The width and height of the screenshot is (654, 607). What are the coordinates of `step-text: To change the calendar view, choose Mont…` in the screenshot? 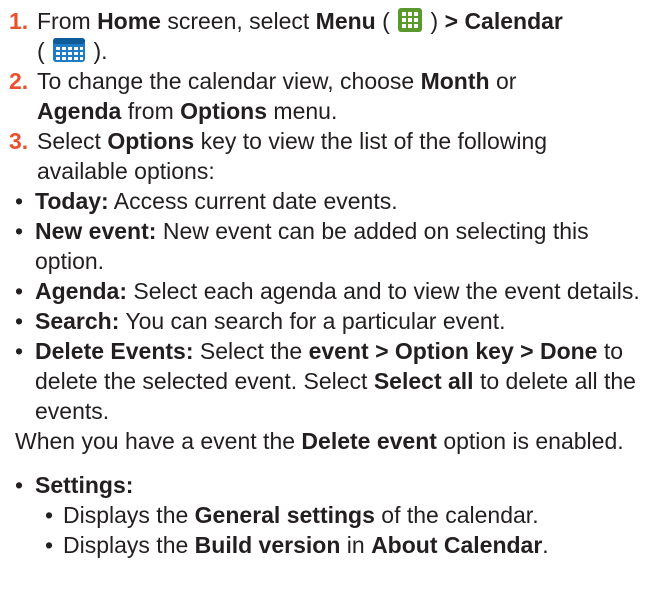 It's located at (277, 96).